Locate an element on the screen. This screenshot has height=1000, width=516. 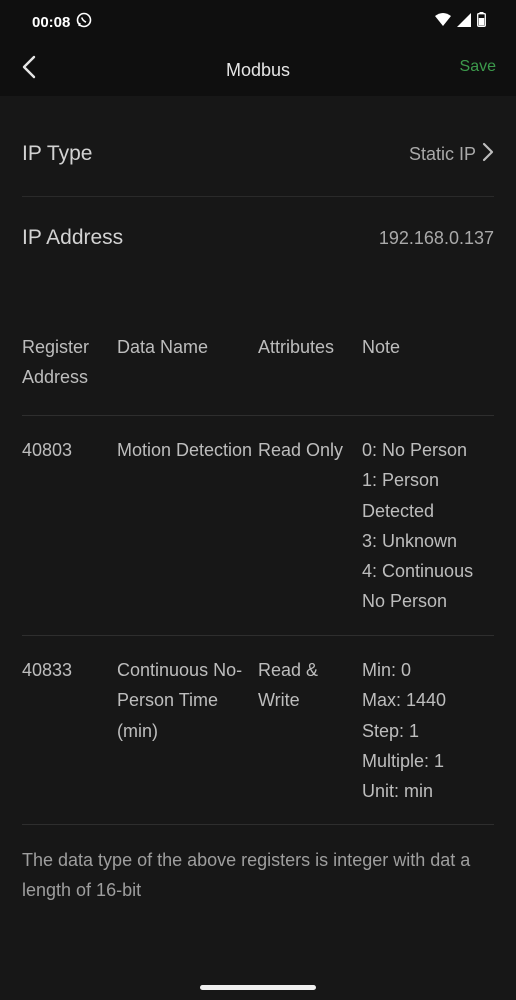
table-divider is located at coordinates (258, 824).